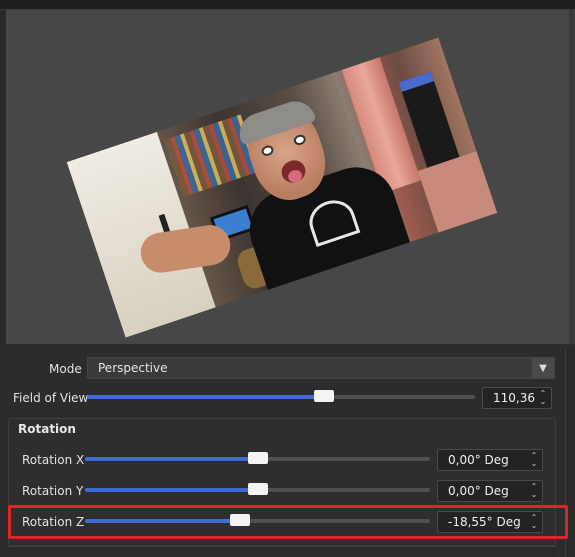  I want to click on top-bar, so click(287, 5).